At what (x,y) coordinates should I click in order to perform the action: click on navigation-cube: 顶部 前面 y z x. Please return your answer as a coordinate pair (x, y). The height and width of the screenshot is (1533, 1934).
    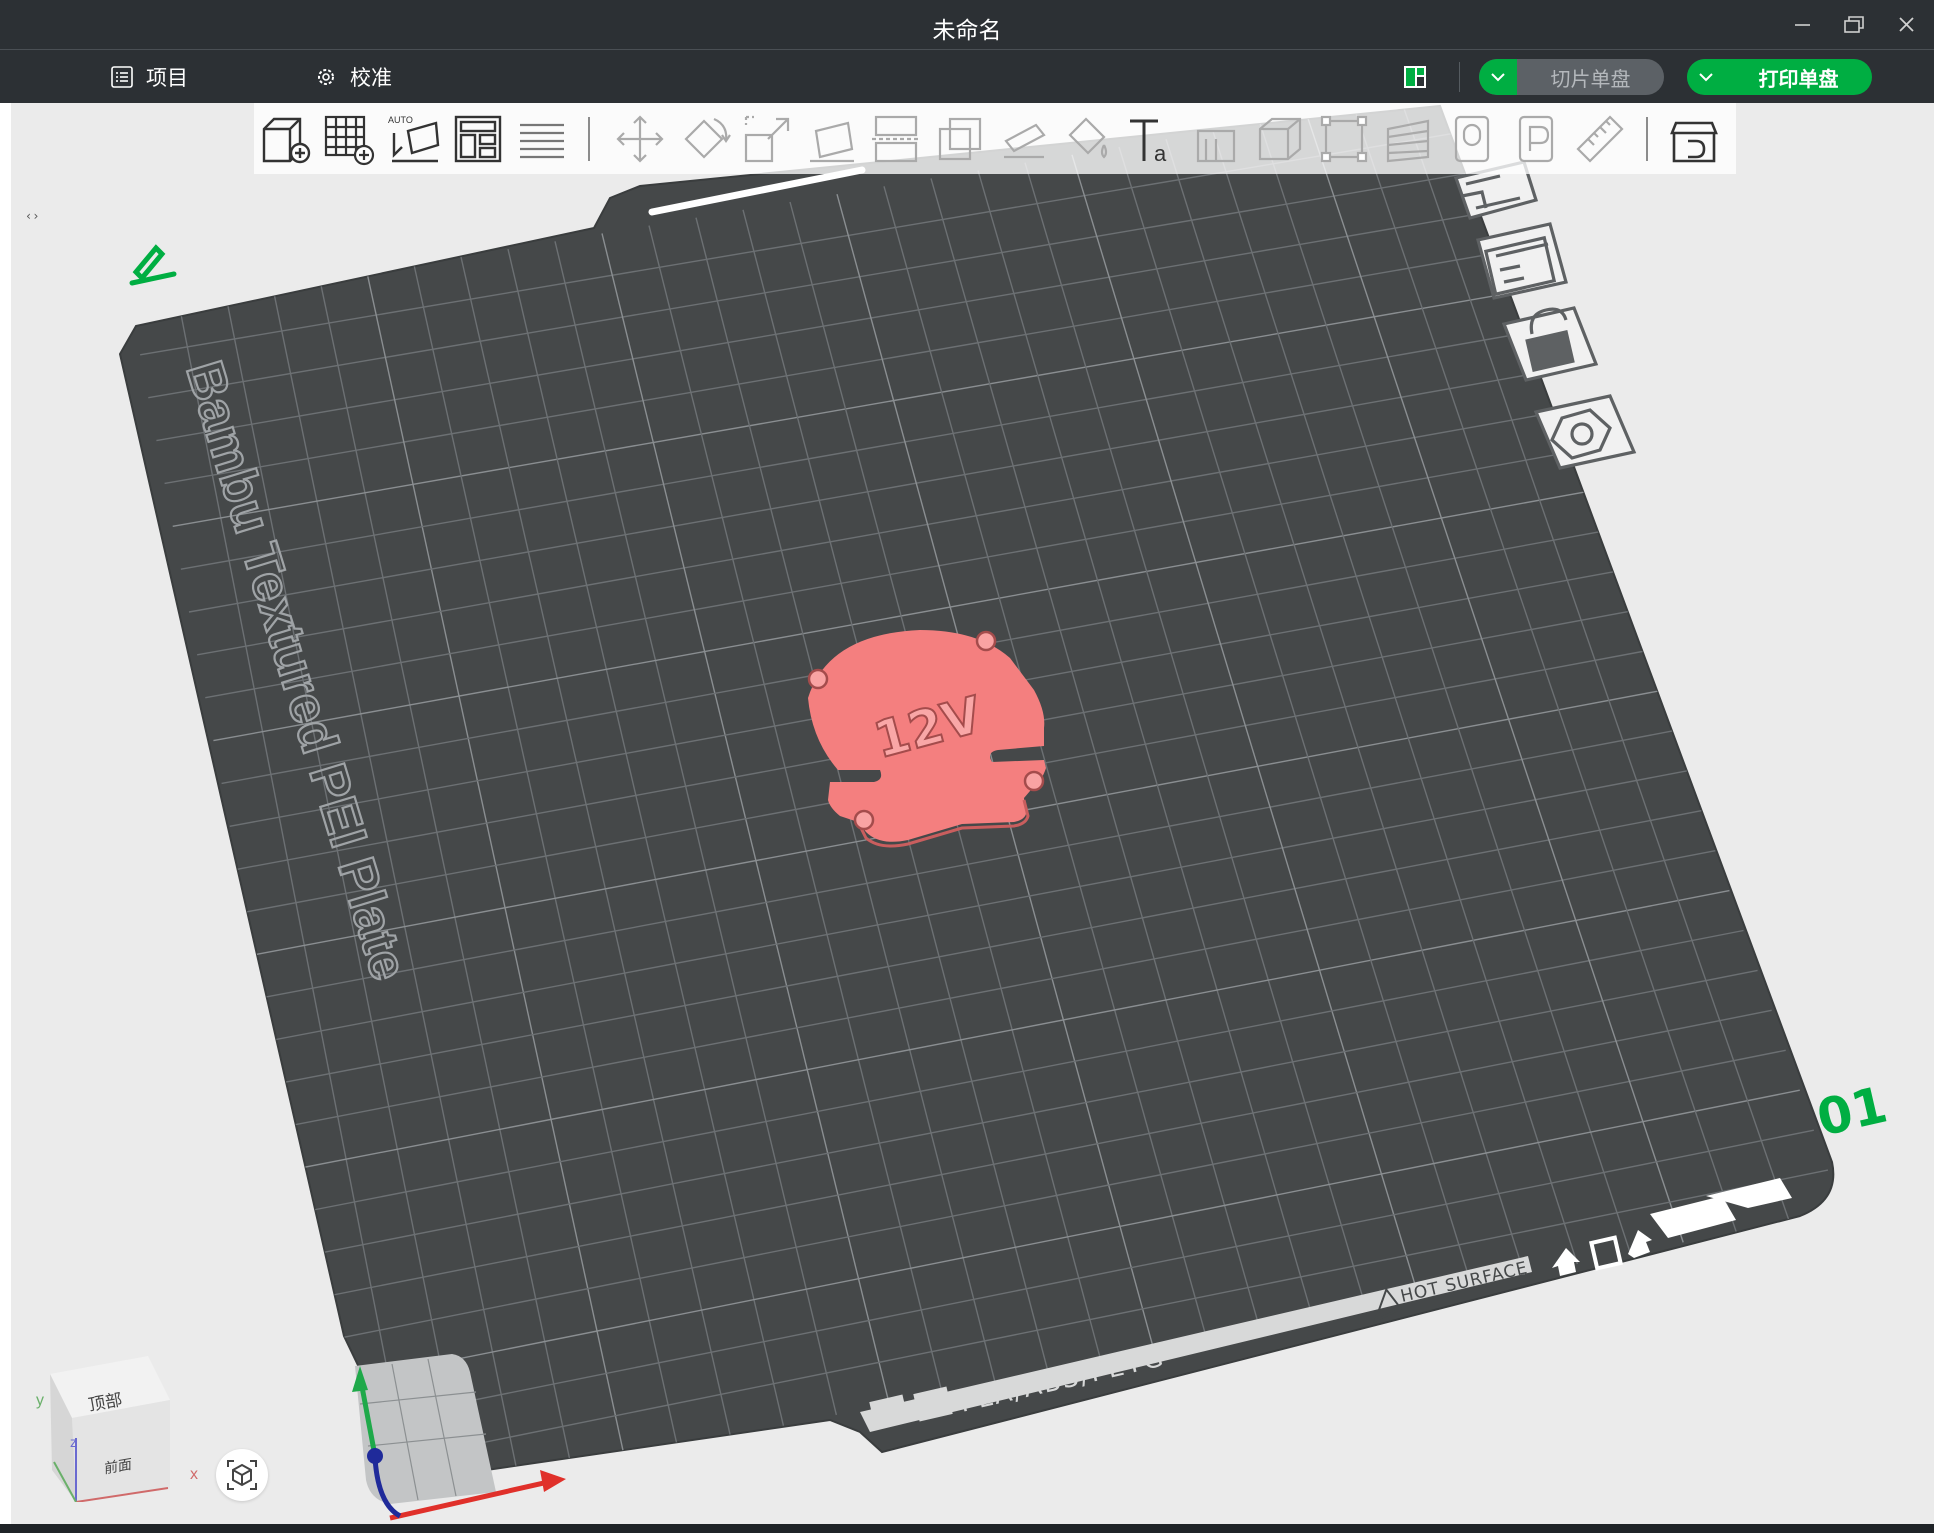
    Looking at the image, I should click on (118, 1427).